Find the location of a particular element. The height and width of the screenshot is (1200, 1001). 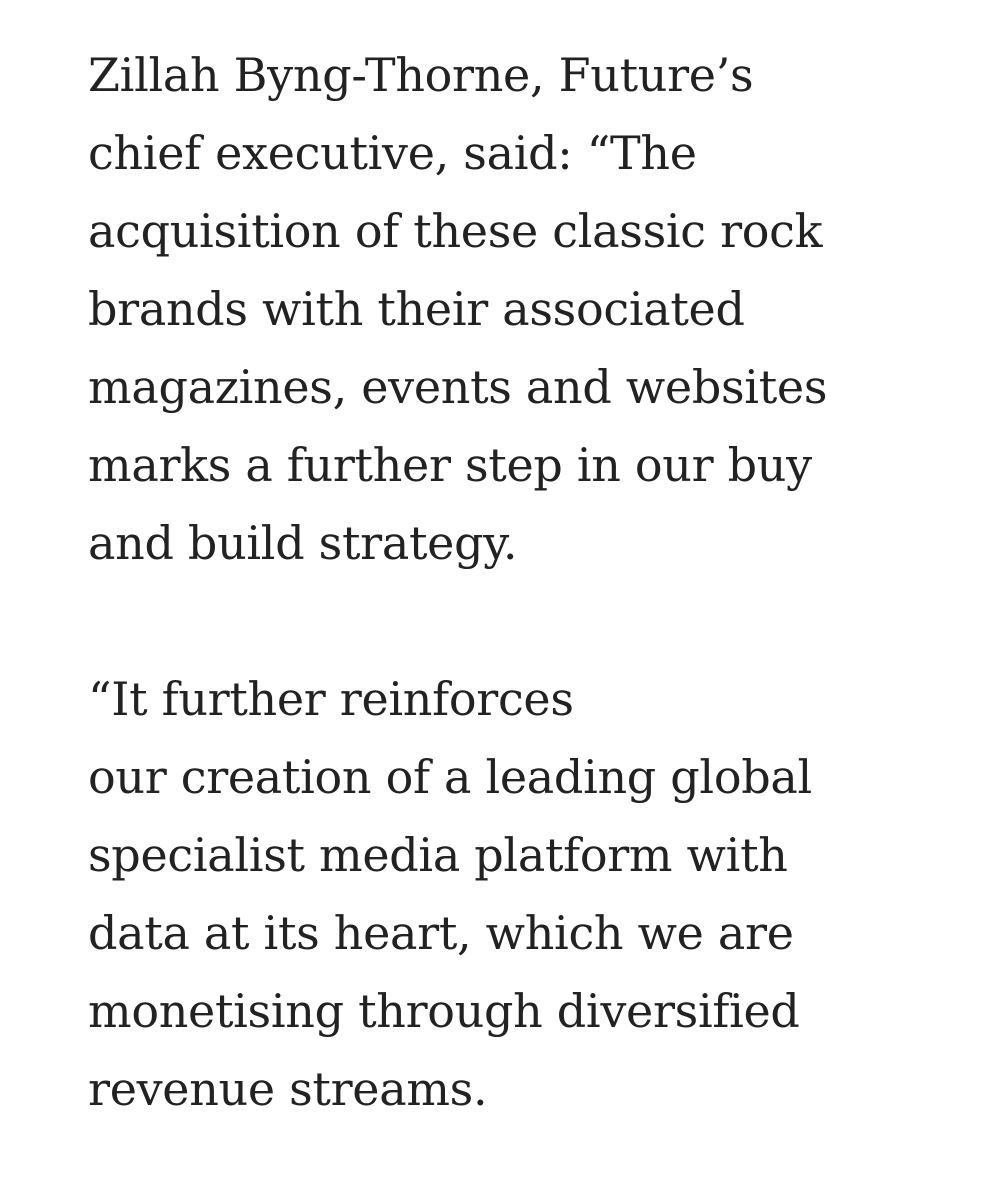

text-line: our creation of a leading global is located at coordinates (450, 777).